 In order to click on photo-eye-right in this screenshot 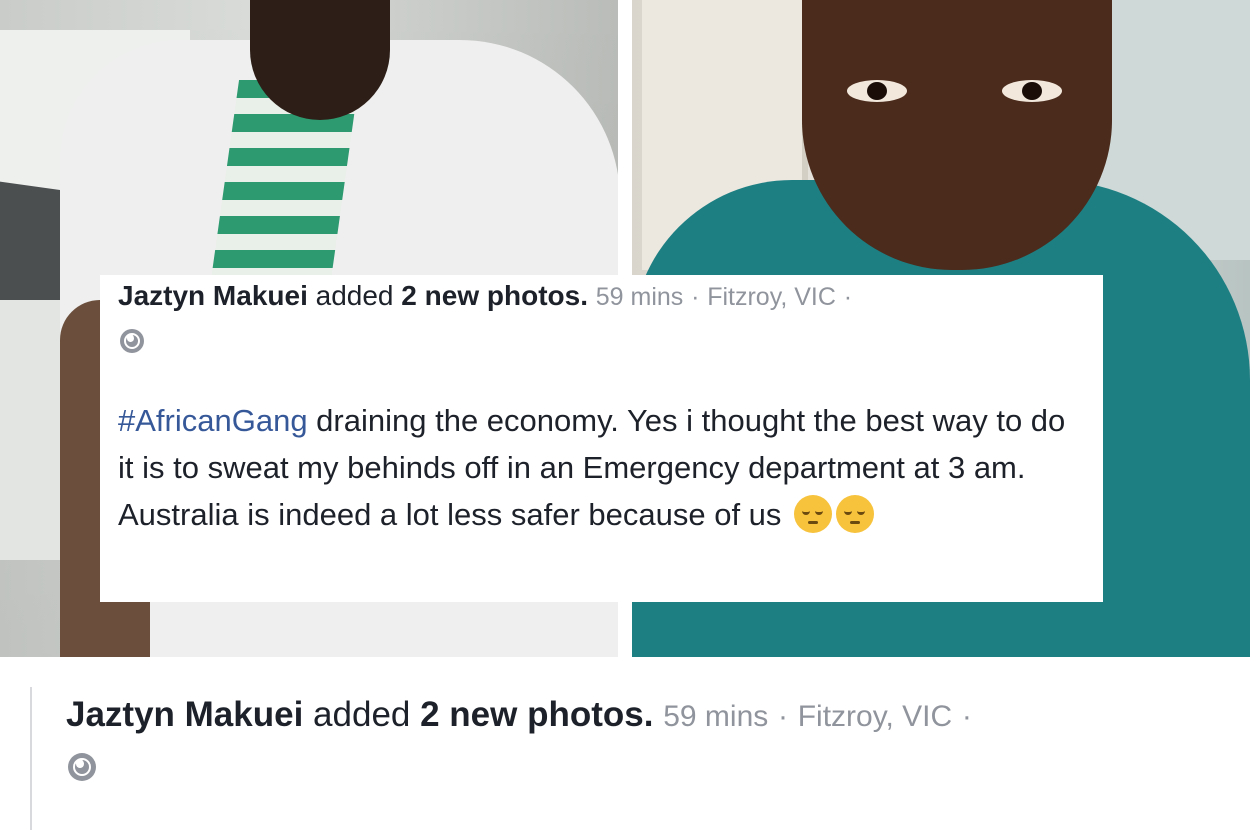, I will do `click(1032, 91)`.